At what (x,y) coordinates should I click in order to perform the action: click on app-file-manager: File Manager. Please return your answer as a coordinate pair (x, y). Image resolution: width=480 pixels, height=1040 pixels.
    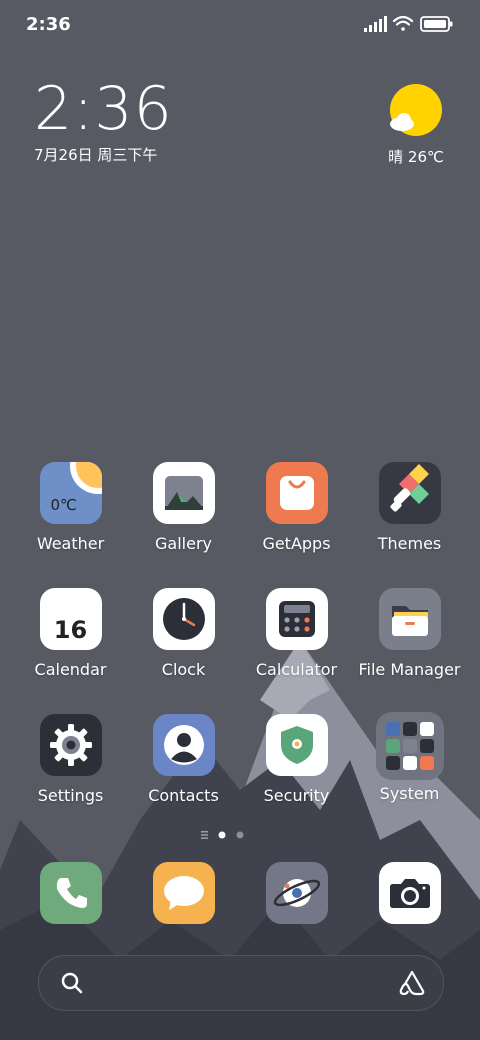
    Looking at the image, I should click on (409, 633).